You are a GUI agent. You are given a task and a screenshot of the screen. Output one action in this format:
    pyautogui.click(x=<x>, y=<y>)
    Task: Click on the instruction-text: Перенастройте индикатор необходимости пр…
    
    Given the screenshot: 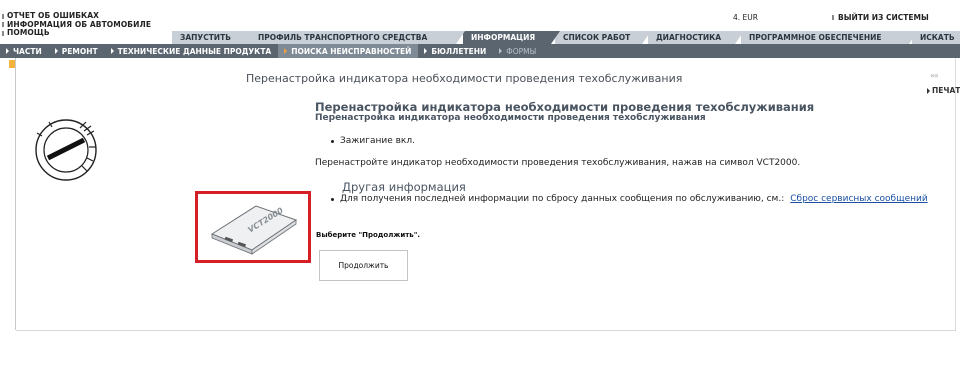 What is the action you would take?
    pyautogui.click(x=558, y=163)
    